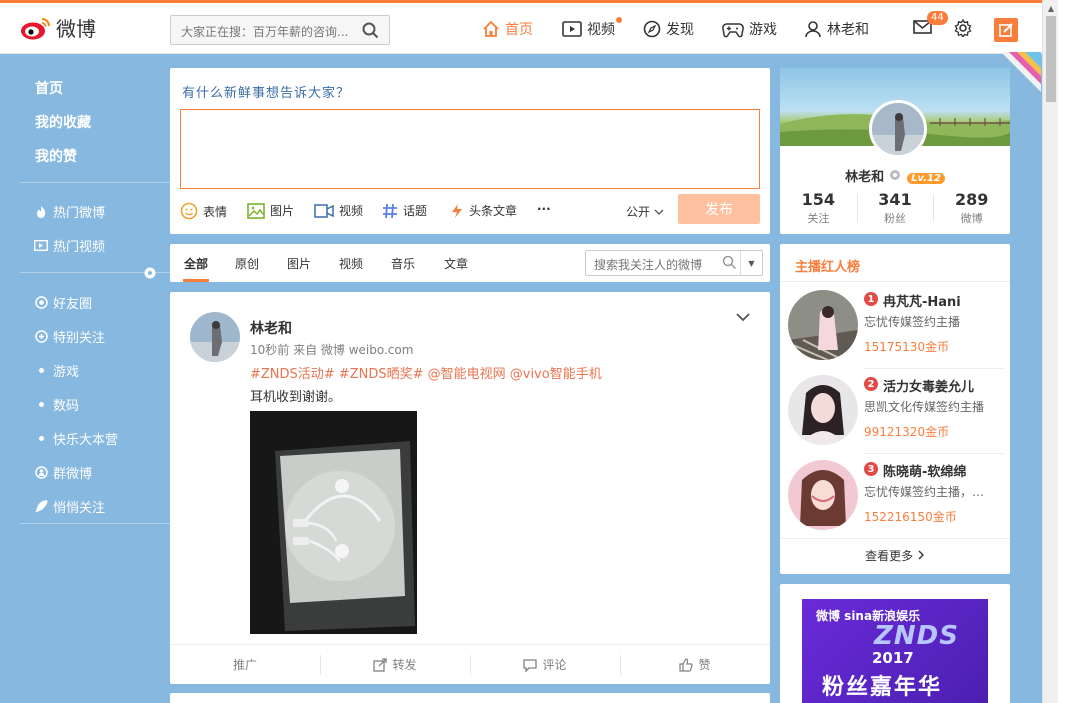 This screenshot has height=703, width=1071. What do you see at coordinates (1021, 72) in the screenshot?
I see `skin-corner-fold-icon` at bounding box center [1021, 72].